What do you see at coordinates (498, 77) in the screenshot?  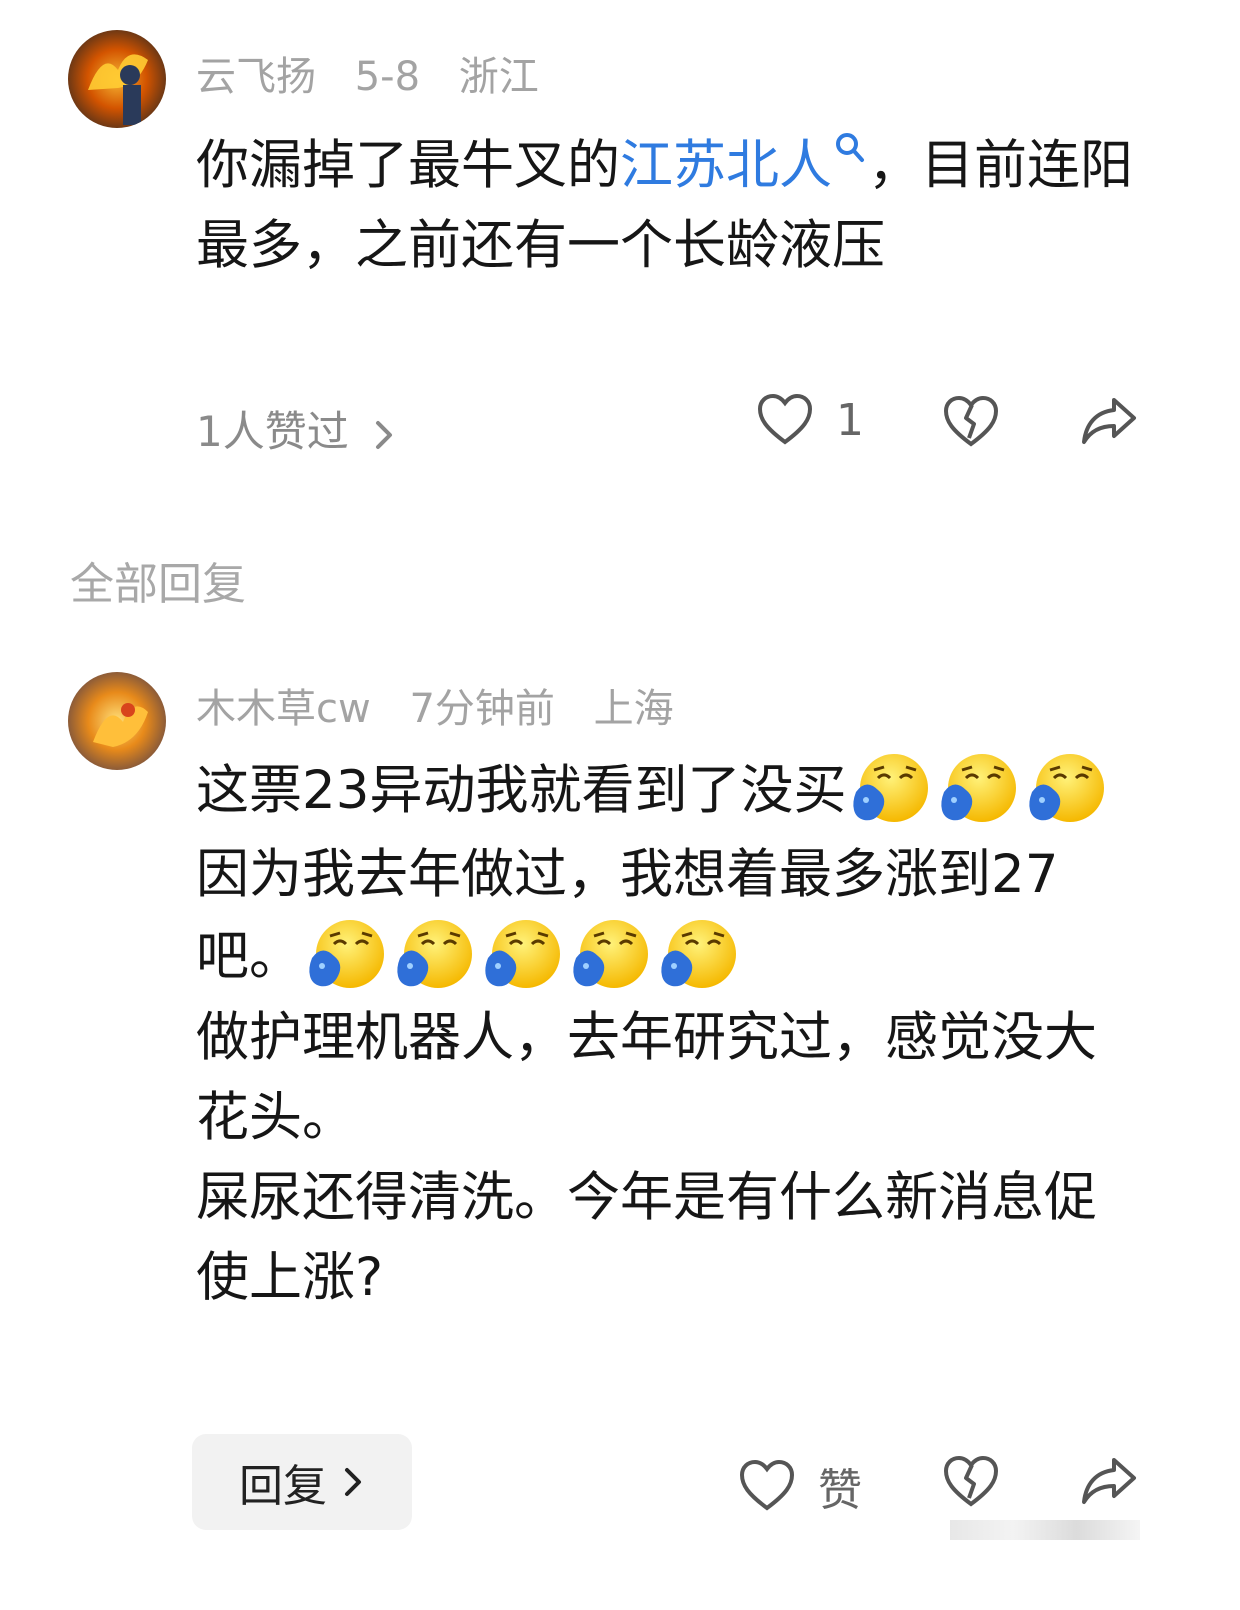 I see `comment-location: 浙江` at bounding box center [498, 77].